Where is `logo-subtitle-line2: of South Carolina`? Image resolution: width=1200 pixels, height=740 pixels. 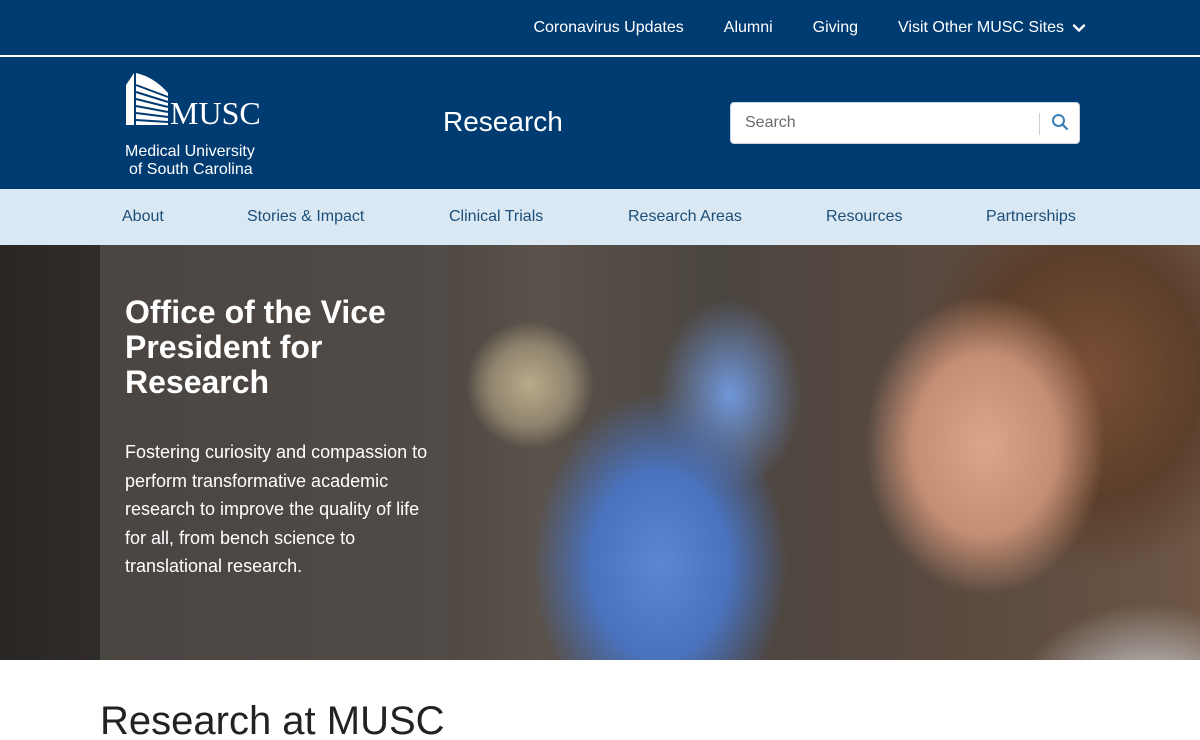 logo-subtitle-line2: of South Carolina is located at coordinates (191, 169).